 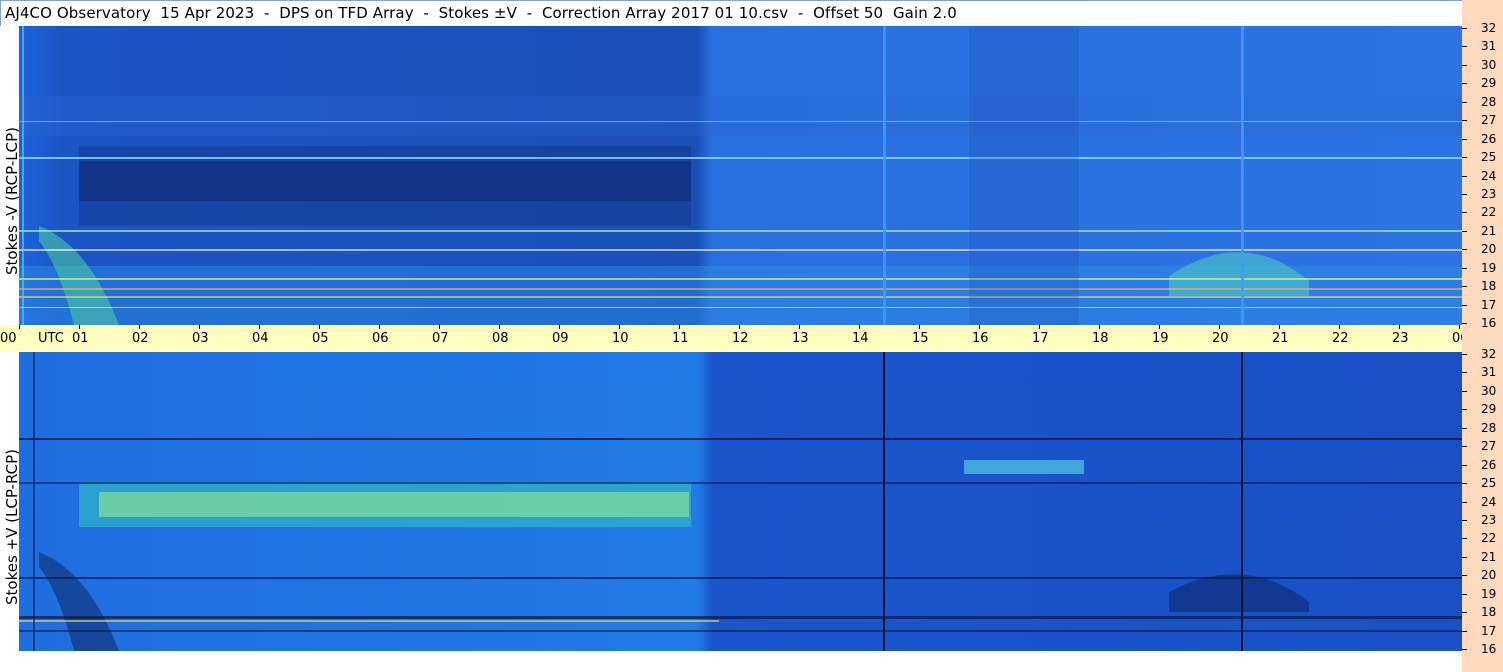 I want to click on time-tick-label: 22, so click(x=1340, y=338).